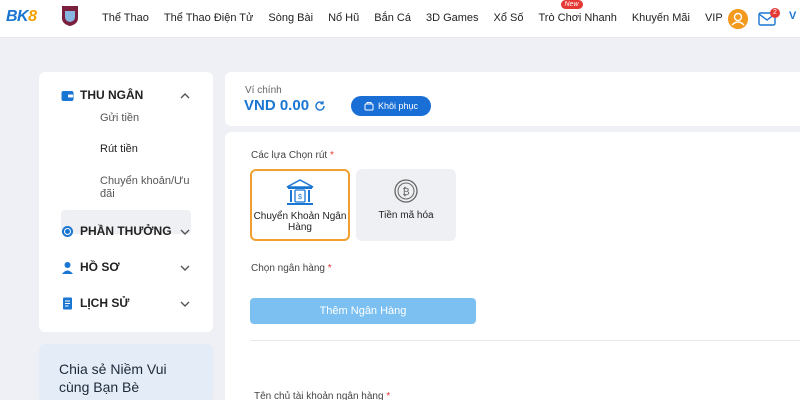 The height and width of the screenshot is (400, 800). I want to click on nav-fishing: Bắn Cá, so click(392, 18).